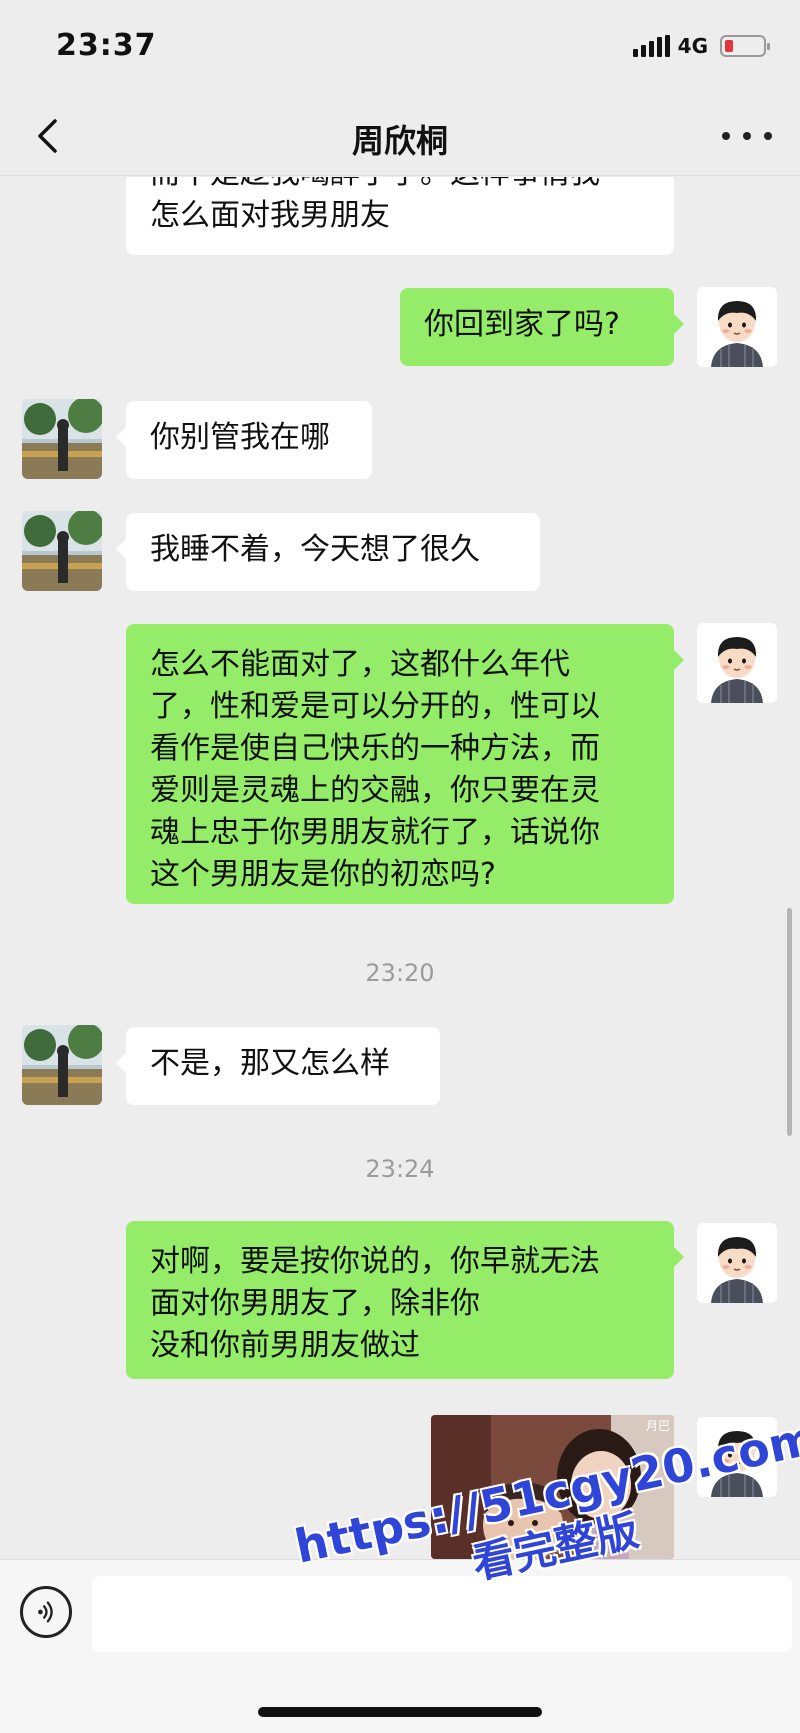  Describe the element at coordinates (400, 48) in the screenshot. I see `status-bar: 23:37 4G` at that location.